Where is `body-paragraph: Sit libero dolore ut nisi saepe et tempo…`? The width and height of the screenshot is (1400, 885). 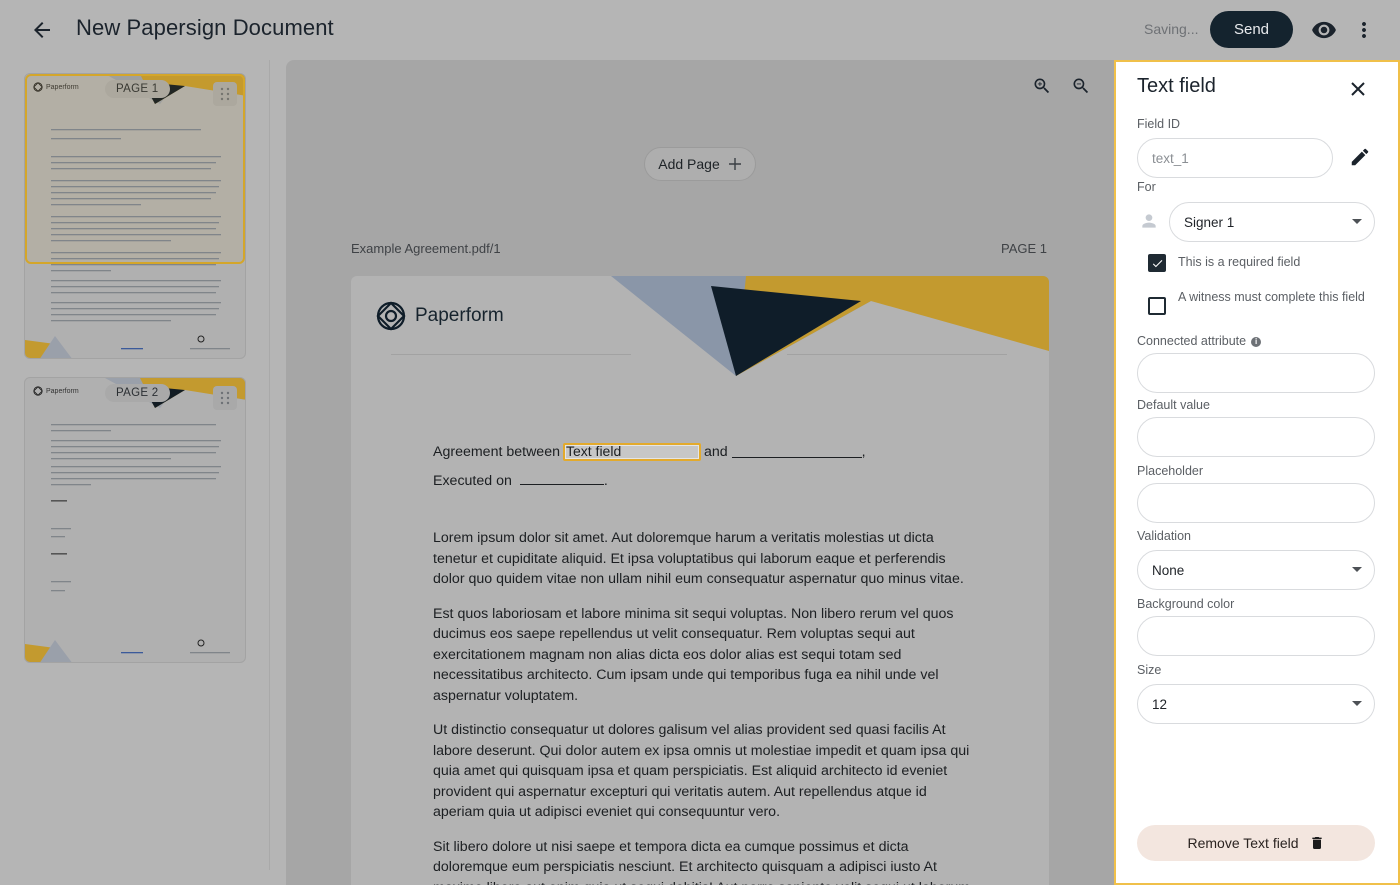
body-paragraph: Sit libero dolore ut nisi saepe et tempo… is located at coordinates (701, 861).